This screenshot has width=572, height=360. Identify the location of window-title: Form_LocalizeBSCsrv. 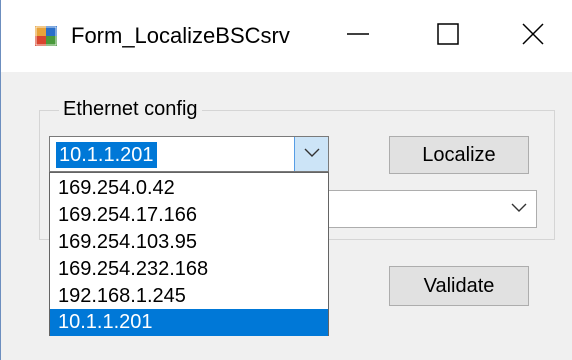
(180, 35).